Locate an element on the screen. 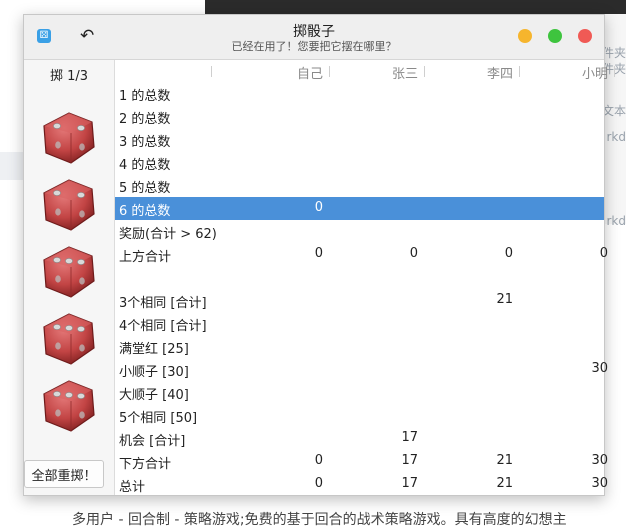 Image resolution: width=626 pixels, height=529 pixels. score-category-label: 下方合计 is located at coordinates (145, 462).